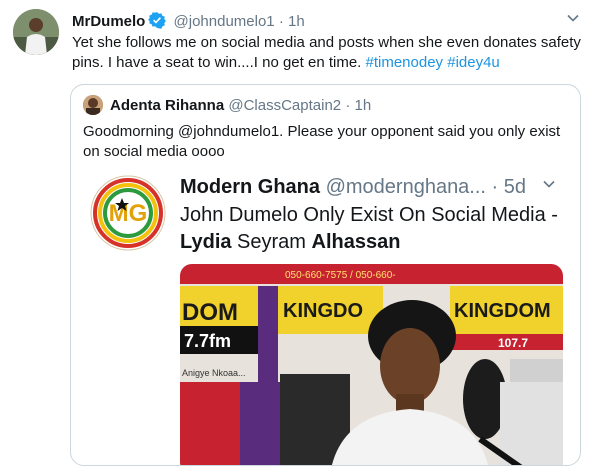 The image size is (598, 471). Describe the element at coordinates (502, 311) in the screenshot. I see `photo-banner-right: KINGDOM` at that location.